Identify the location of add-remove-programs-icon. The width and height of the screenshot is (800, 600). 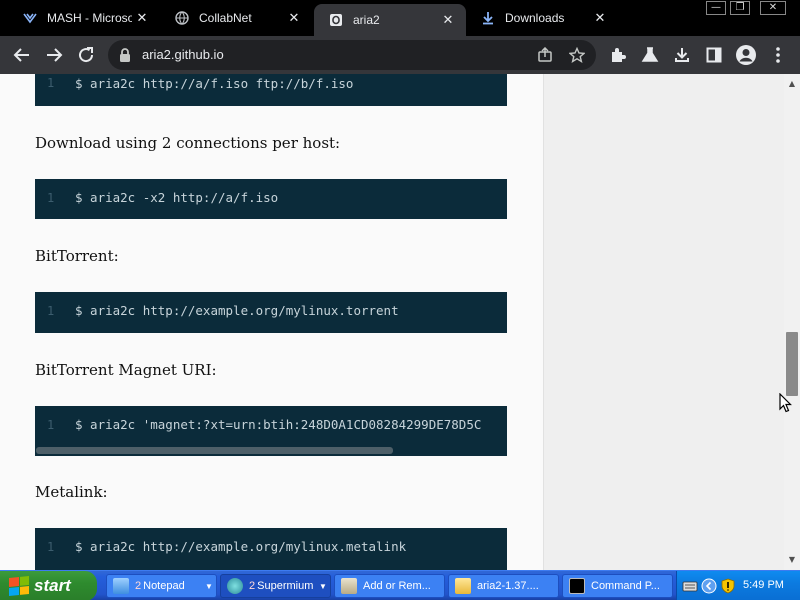
(349, 586).